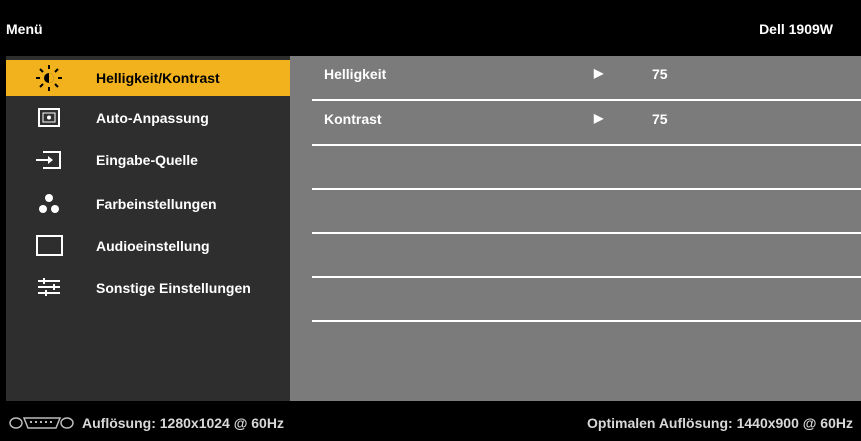  What do you see at coordinates (586, 123) in the screenshot?
I see `setting-row-contrast: Kontrast ▶ 75` at bounding box center [586, 123].